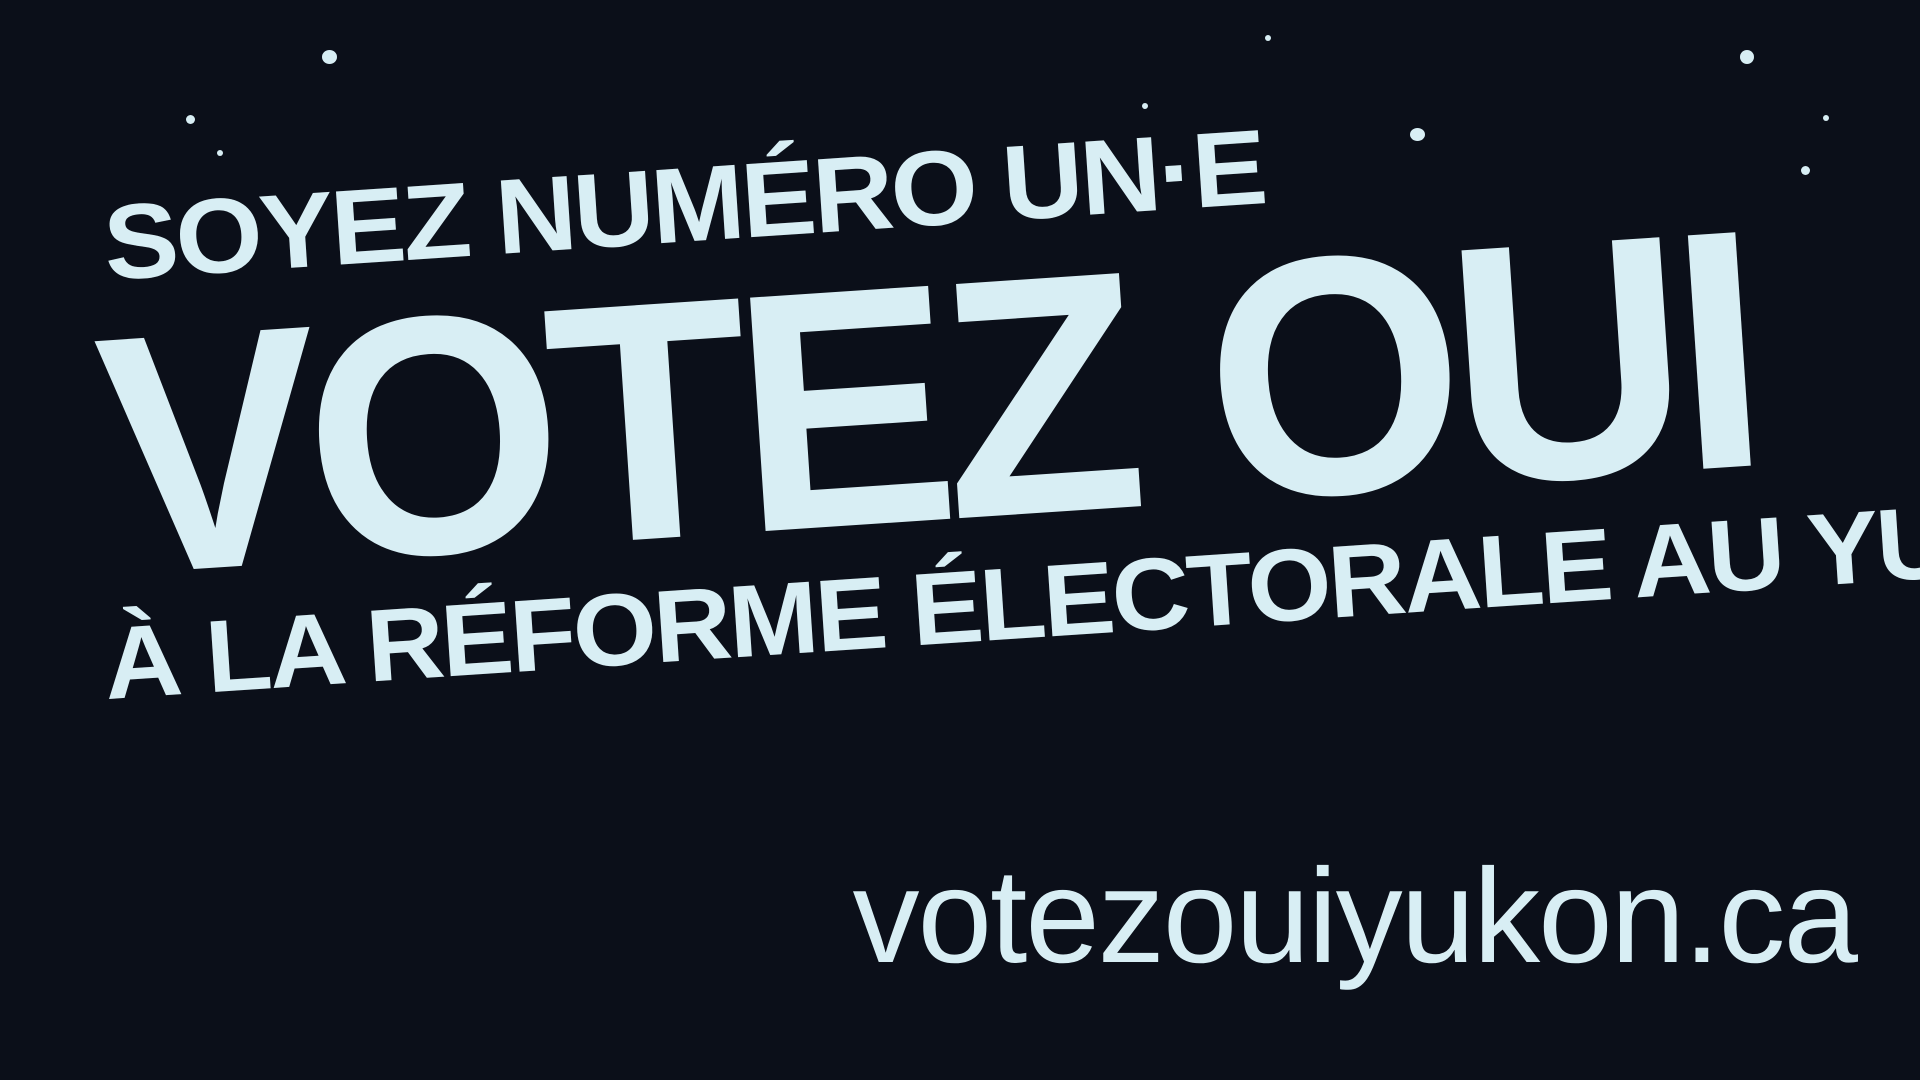 The image size is (1920, 1080). I want to click on website-url: votezouiyukon.ca, so click(1355, 916).